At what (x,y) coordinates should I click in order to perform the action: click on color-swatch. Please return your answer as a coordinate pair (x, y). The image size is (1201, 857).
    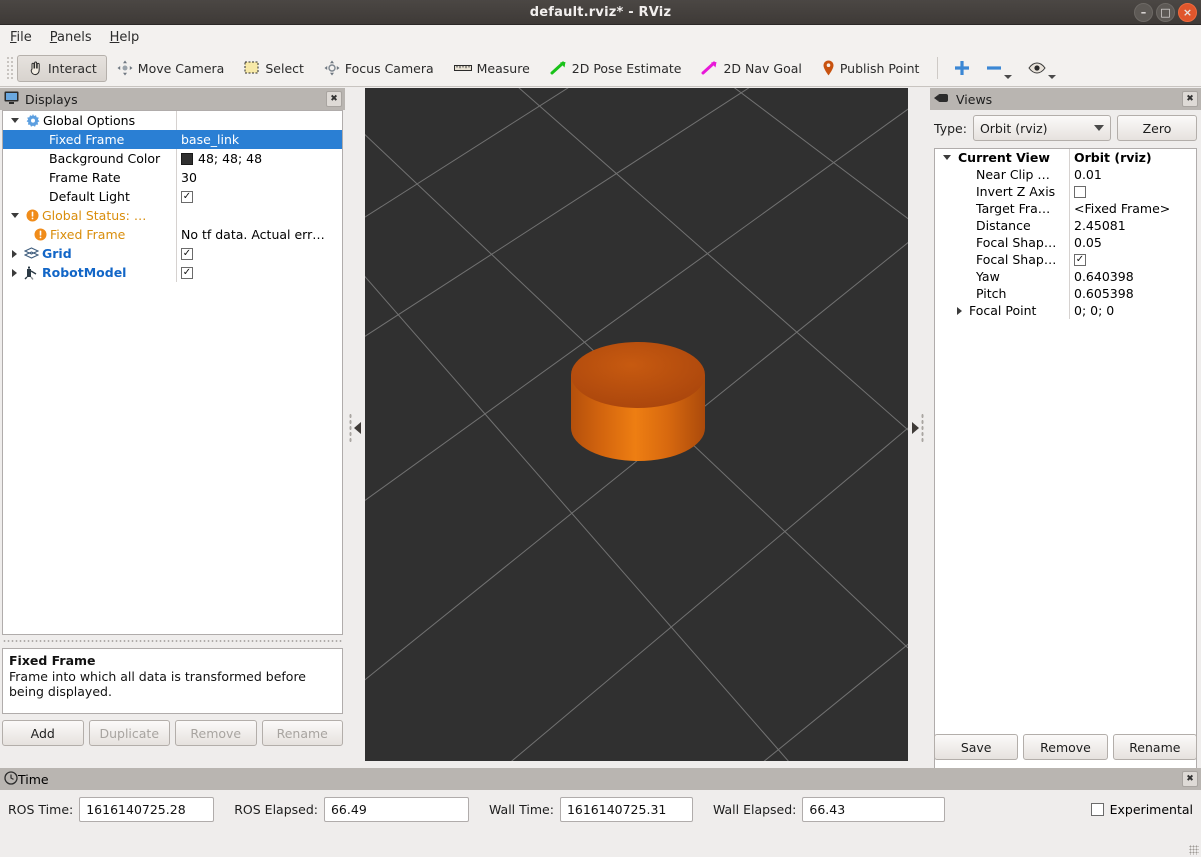
    Looking at the image, I should click on (187, 158).